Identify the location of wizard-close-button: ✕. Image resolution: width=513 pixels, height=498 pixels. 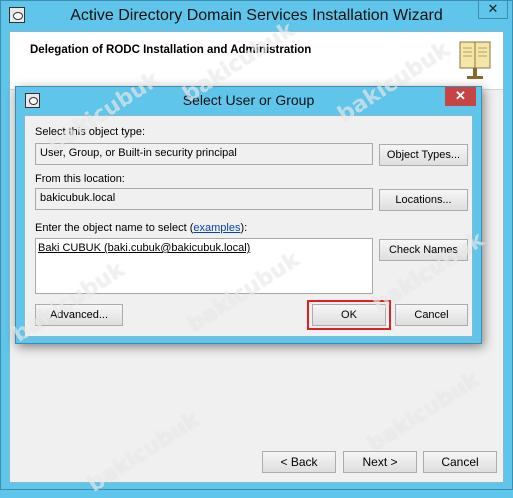
(493, 10).